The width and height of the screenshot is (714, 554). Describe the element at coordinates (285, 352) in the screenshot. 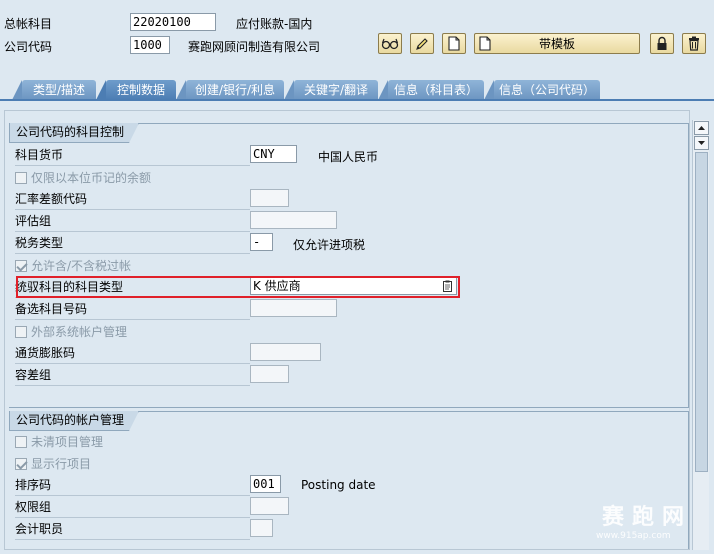

I see `inflation-key-input` at that location.